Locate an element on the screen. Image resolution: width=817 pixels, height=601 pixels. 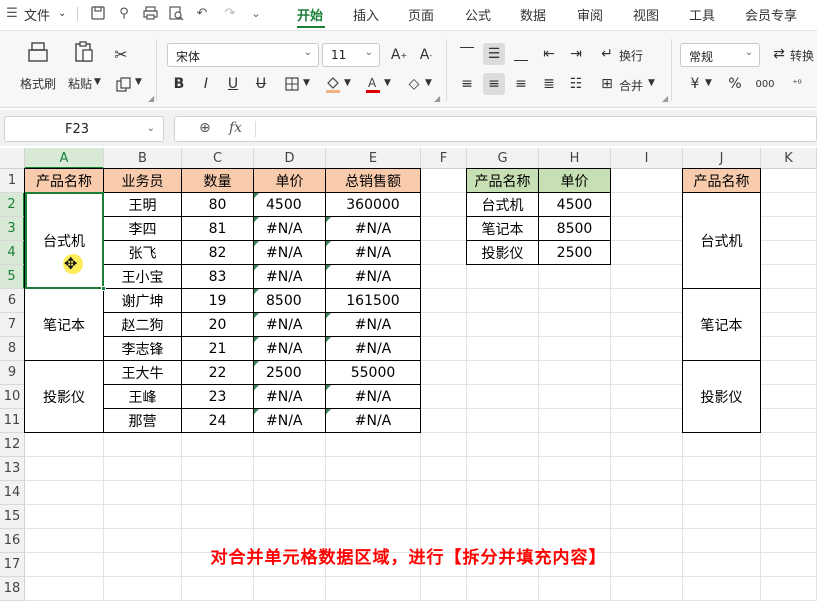
row-header-10: 10 is located at coordinates (12, 397).